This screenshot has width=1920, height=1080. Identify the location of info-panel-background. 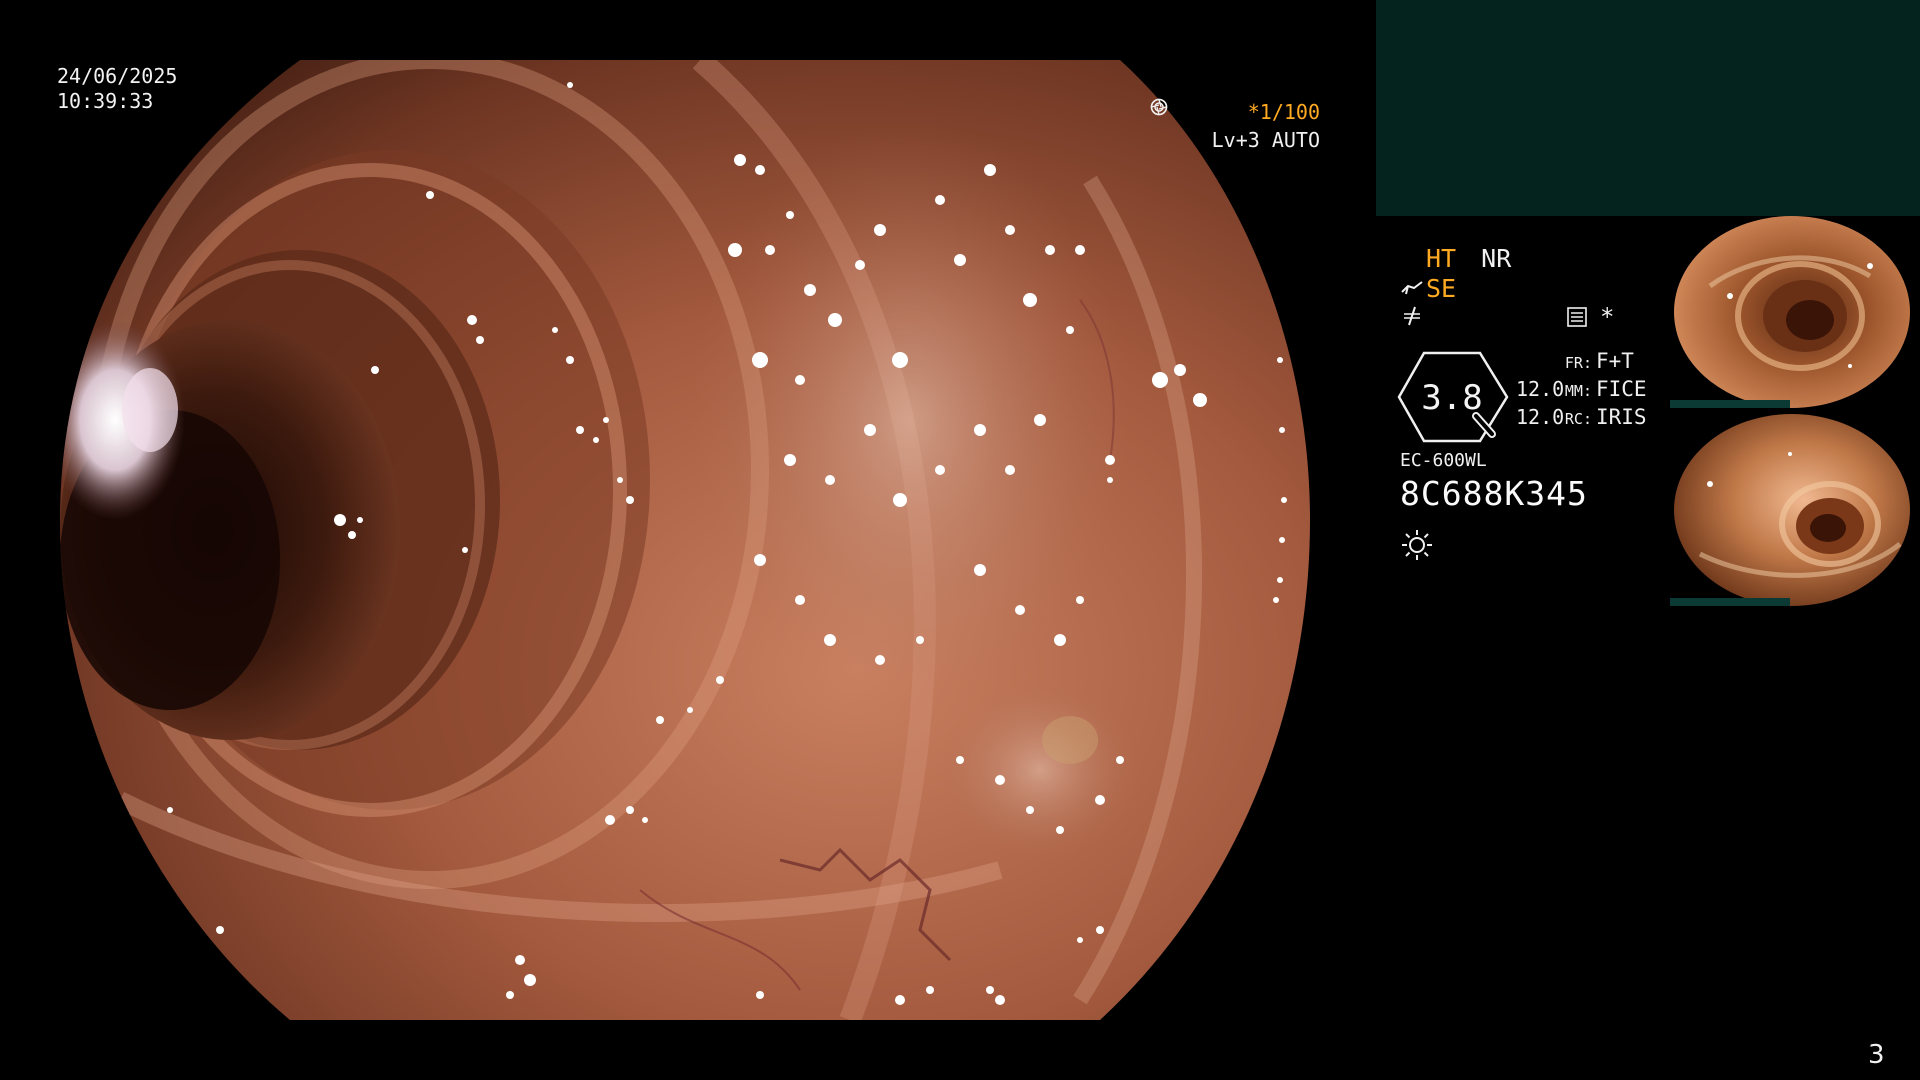
(1648, 108).